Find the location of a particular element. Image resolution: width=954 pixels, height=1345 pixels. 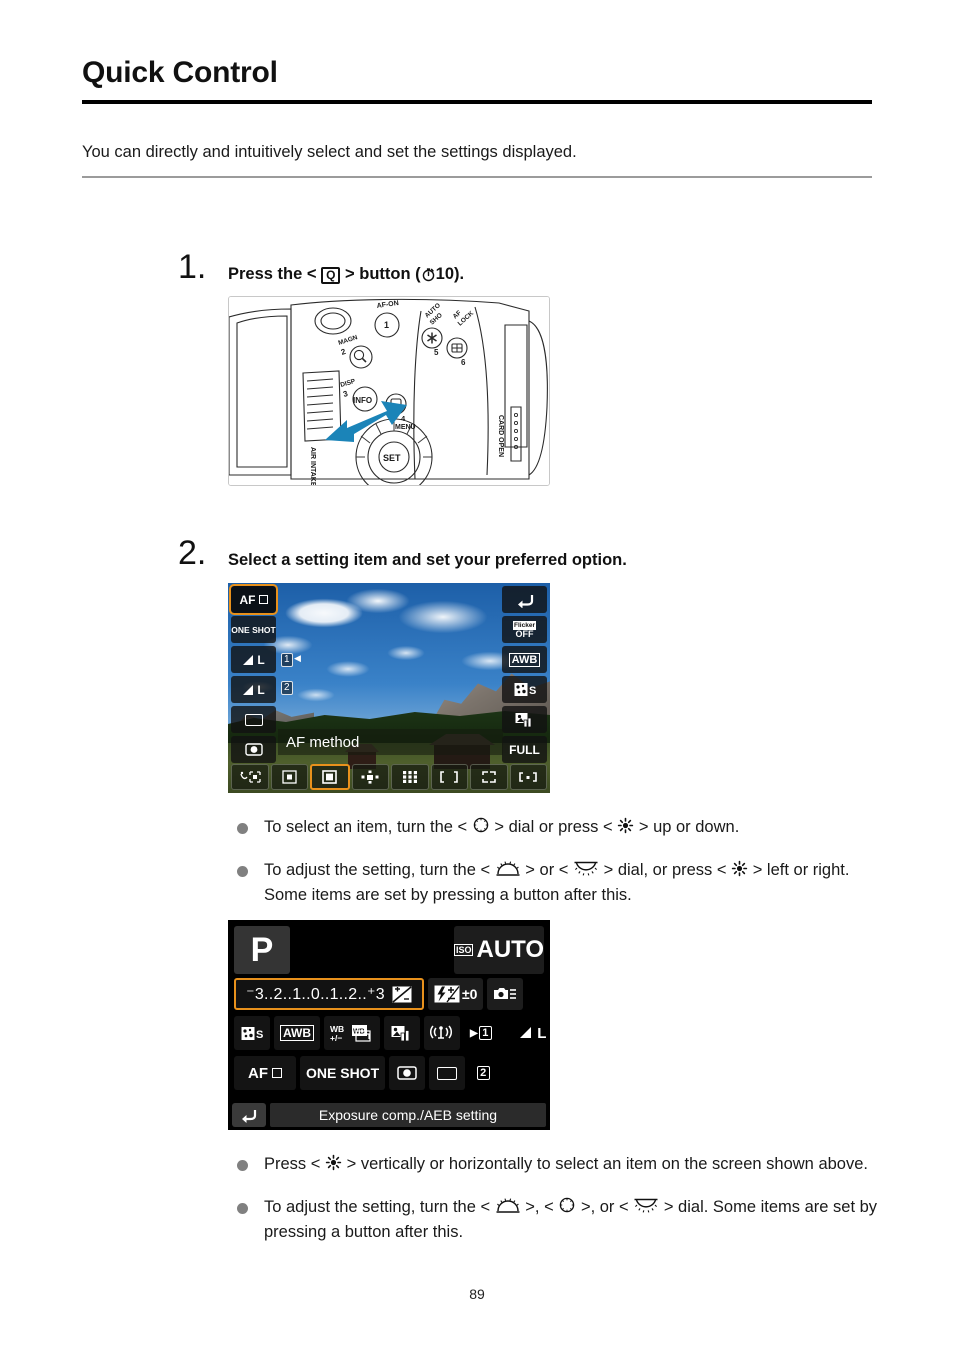

step-1-text-after: > button ( is located at coordinates (383, 274).